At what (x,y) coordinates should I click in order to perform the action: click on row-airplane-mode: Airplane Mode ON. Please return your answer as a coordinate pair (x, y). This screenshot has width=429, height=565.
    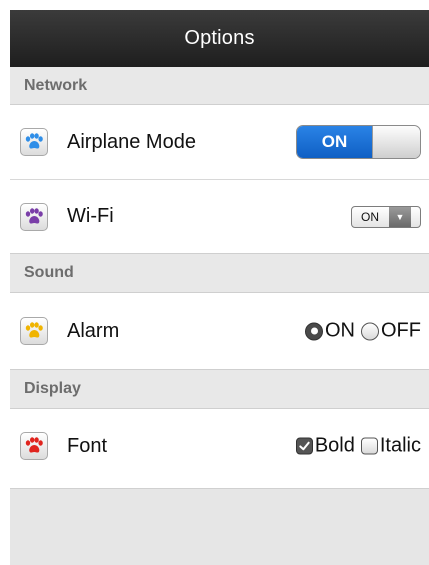
    Looking at the image, I should click on (219, 142).